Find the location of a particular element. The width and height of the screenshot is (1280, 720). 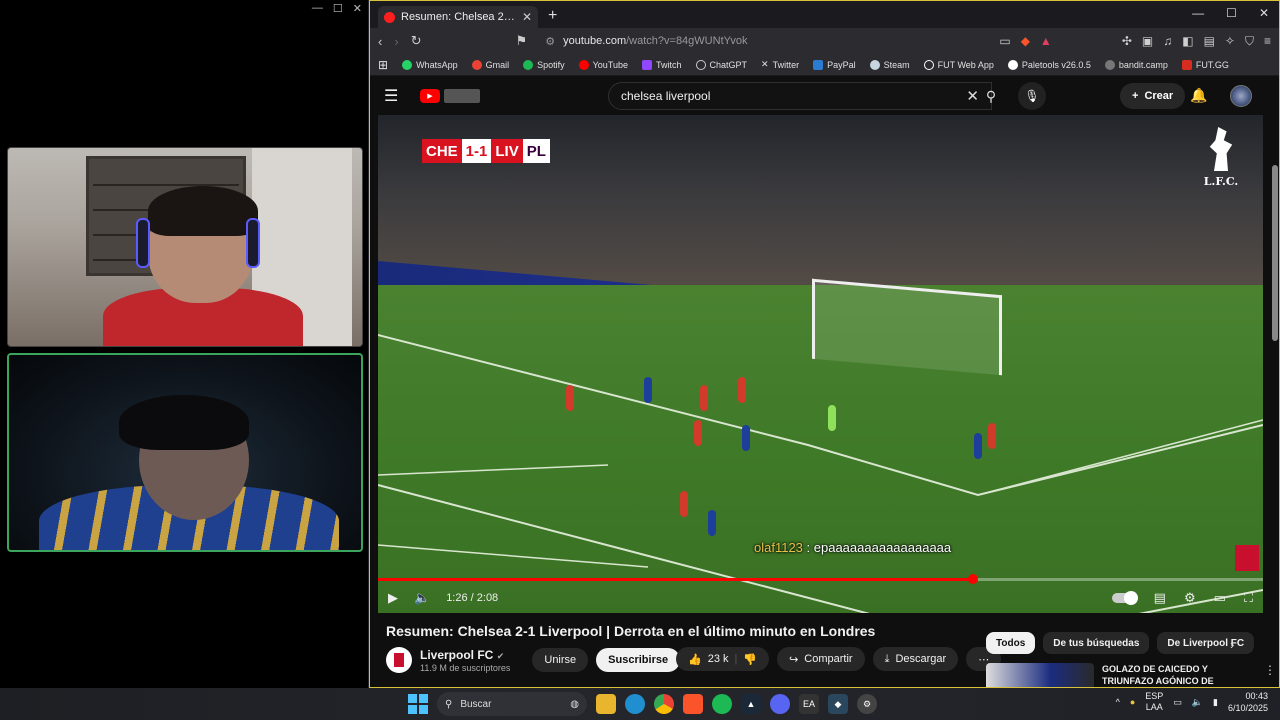

windows-start-icon is located at coordinates (418, 704).